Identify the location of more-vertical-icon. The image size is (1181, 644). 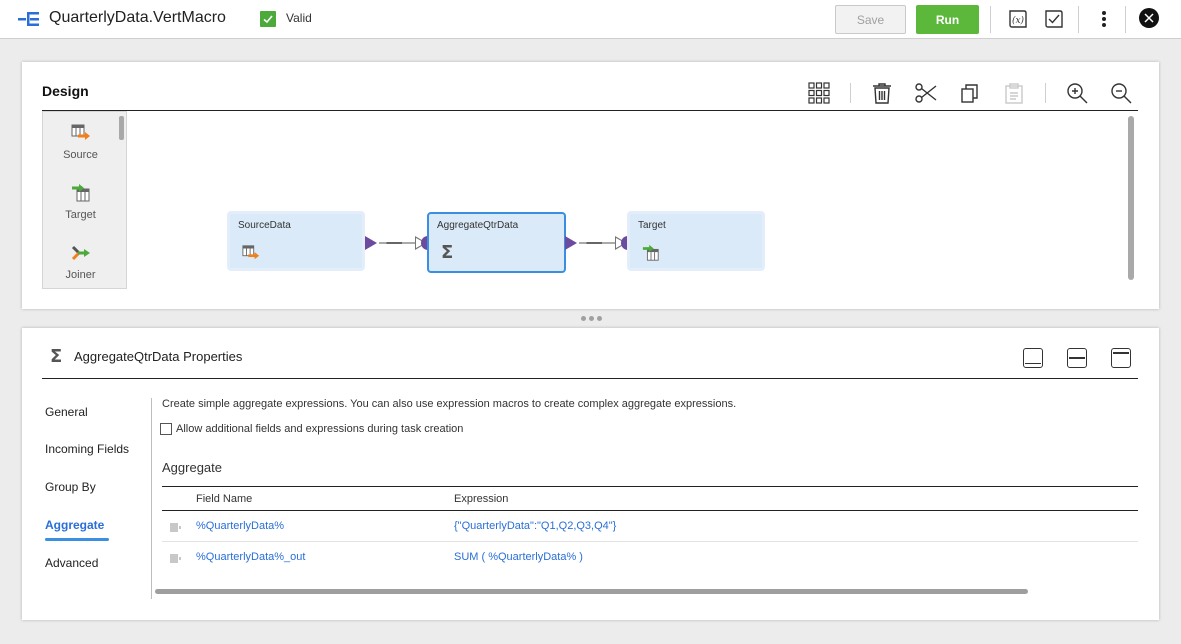
(1104, 19).